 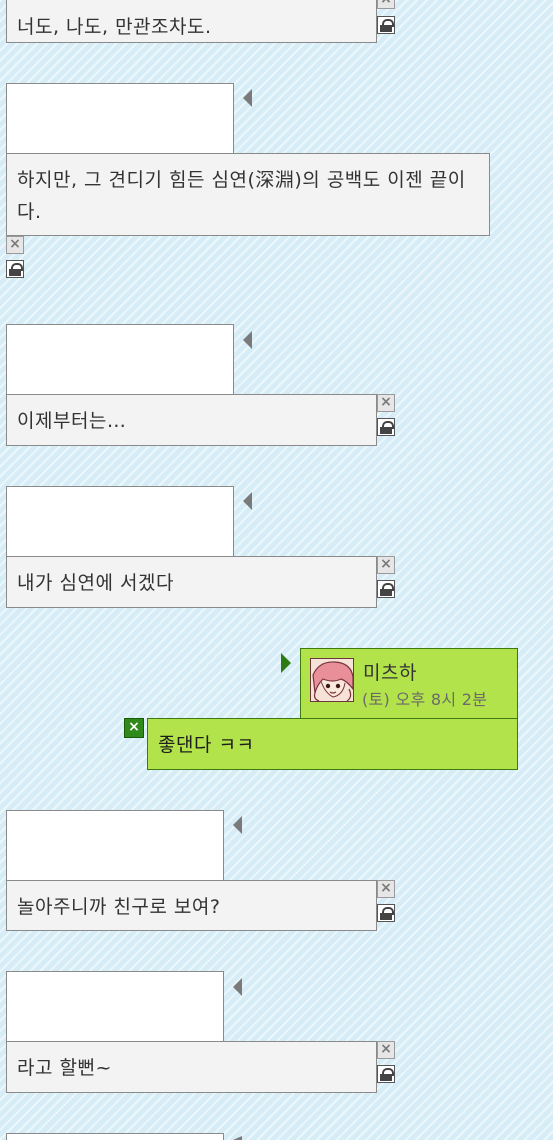 I want to click on message-box: 놀아주니까 친구로 보여?, so click(x=191, y=905).